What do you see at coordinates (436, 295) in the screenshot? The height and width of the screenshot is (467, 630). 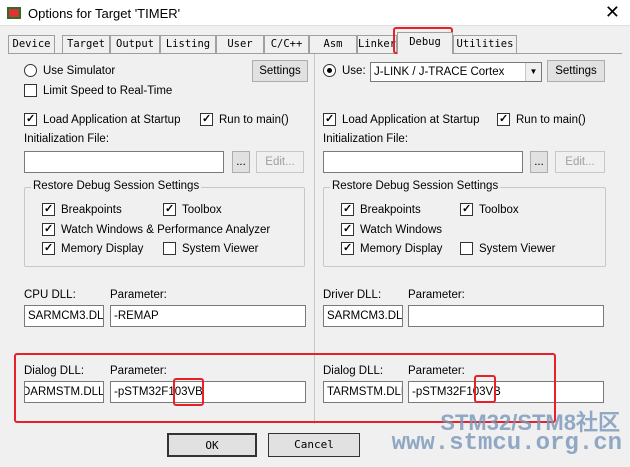 I see `driver-param-label: Parameter:` at bounding box center [436, 295].